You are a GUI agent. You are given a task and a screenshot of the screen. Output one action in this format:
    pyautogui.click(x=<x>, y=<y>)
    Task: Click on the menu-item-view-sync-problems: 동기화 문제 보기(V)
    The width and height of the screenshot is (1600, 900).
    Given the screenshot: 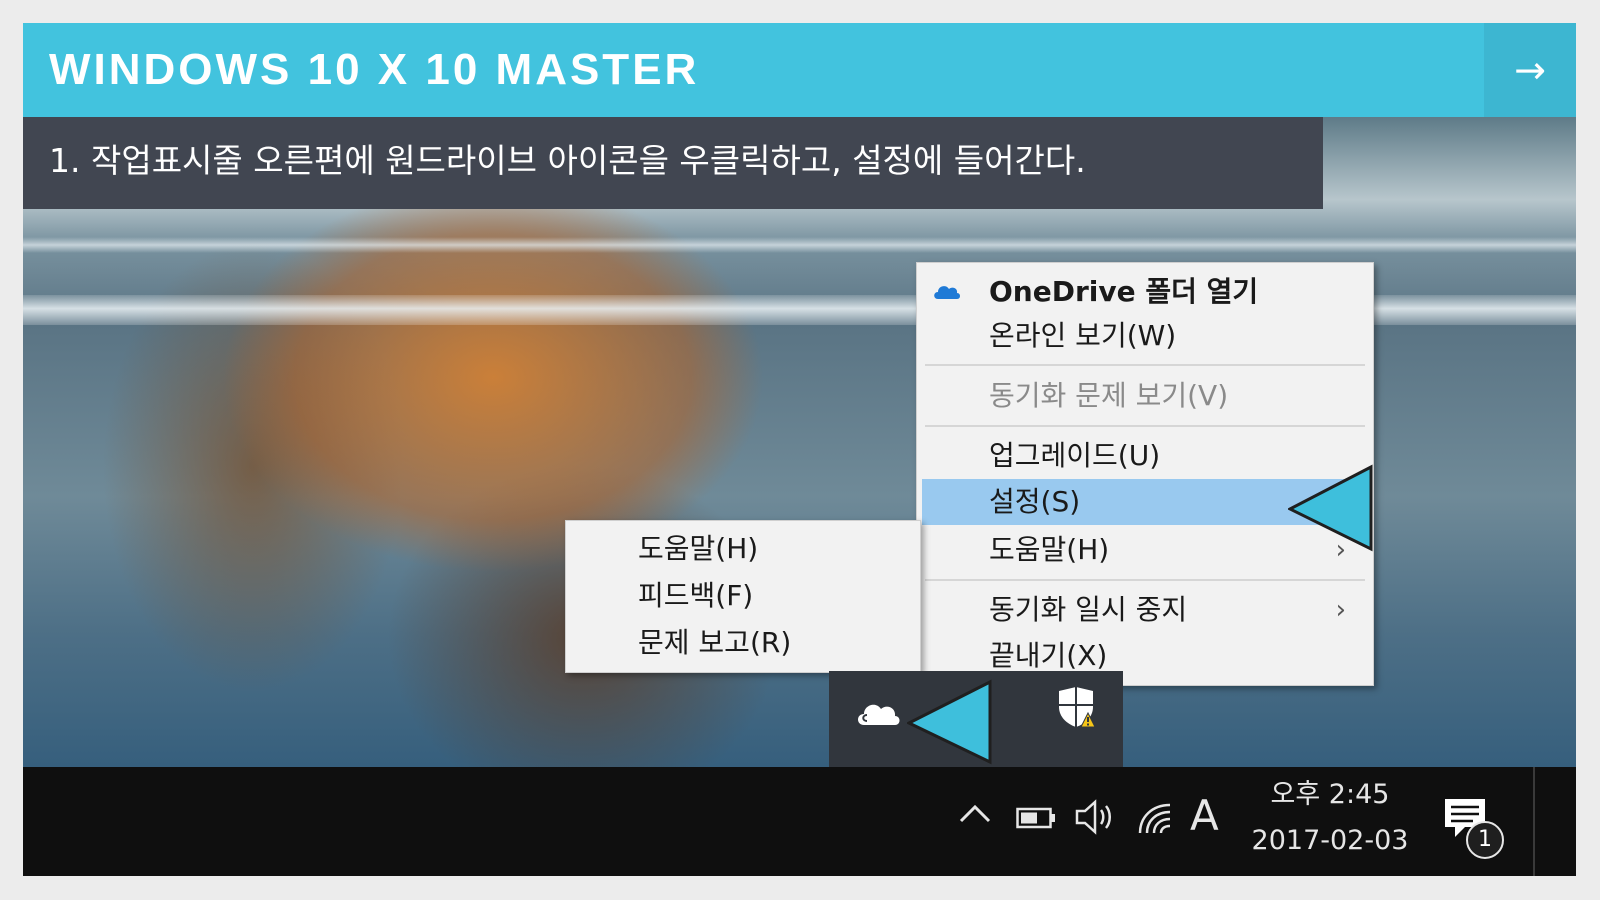 What is the action you would take?
    pyautogui.click(x=1145, y=396)
    